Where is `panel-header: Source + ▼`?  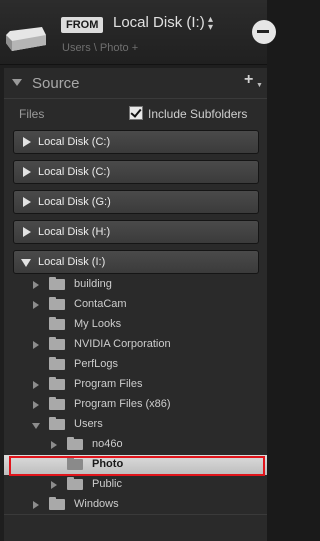 panel-header: Source + ▼ is located at coordinates (135, 83).